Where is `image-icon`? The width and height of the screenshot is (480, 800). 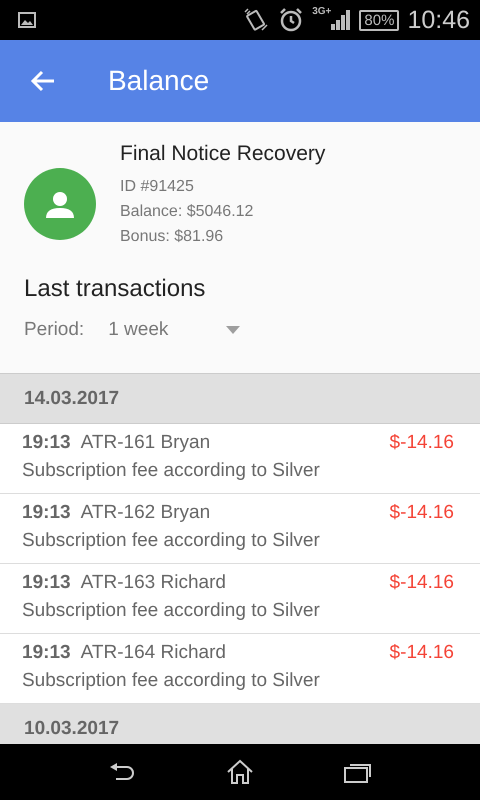
image-icon is located at coordinates (27, 20).